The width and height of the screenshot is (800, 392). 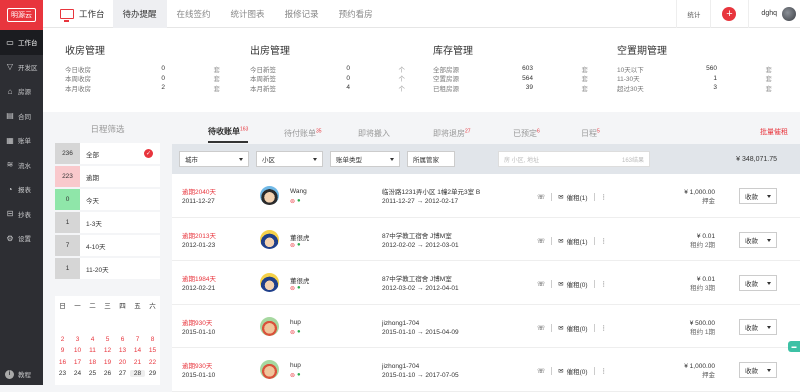 What do you see at coordinates (577, 241) in the screenshot?
I see `remind-button: 催租(1)` at bounding box center [577, 241].